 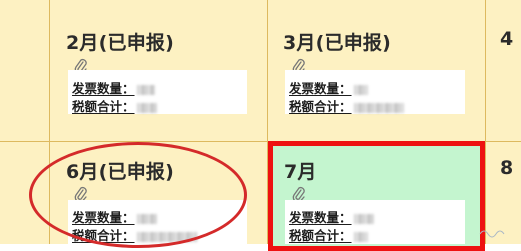 I want to click on grid-line, so click(x=485, y=122).